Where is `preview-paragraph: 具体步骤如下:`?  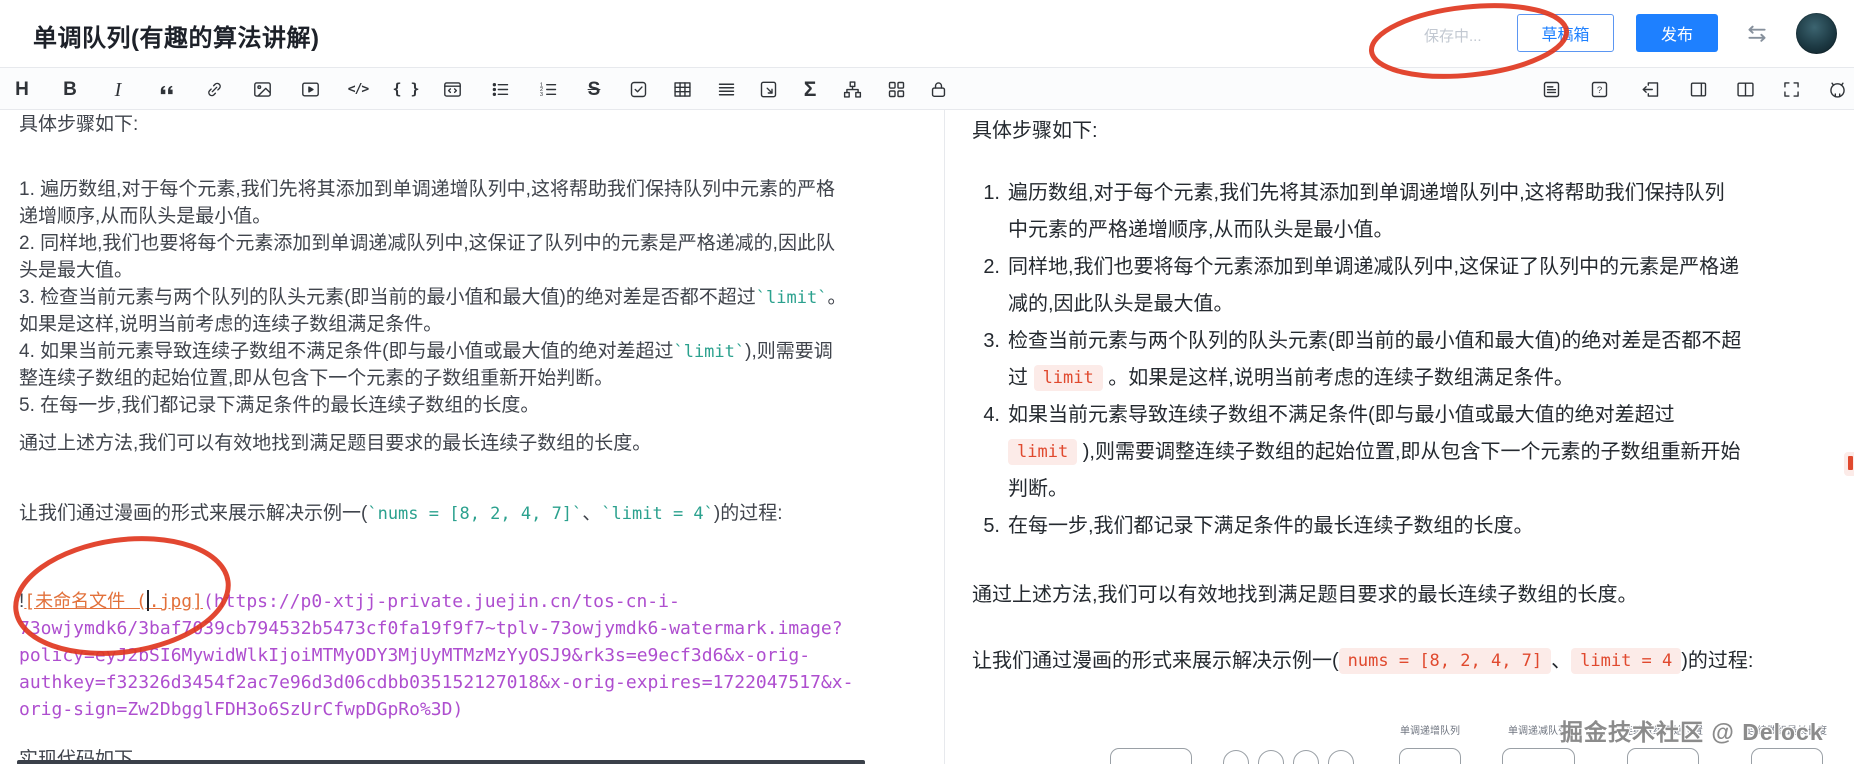
preview-paragraph: 具体步骤如下: is located at coordinates (1035, 131).